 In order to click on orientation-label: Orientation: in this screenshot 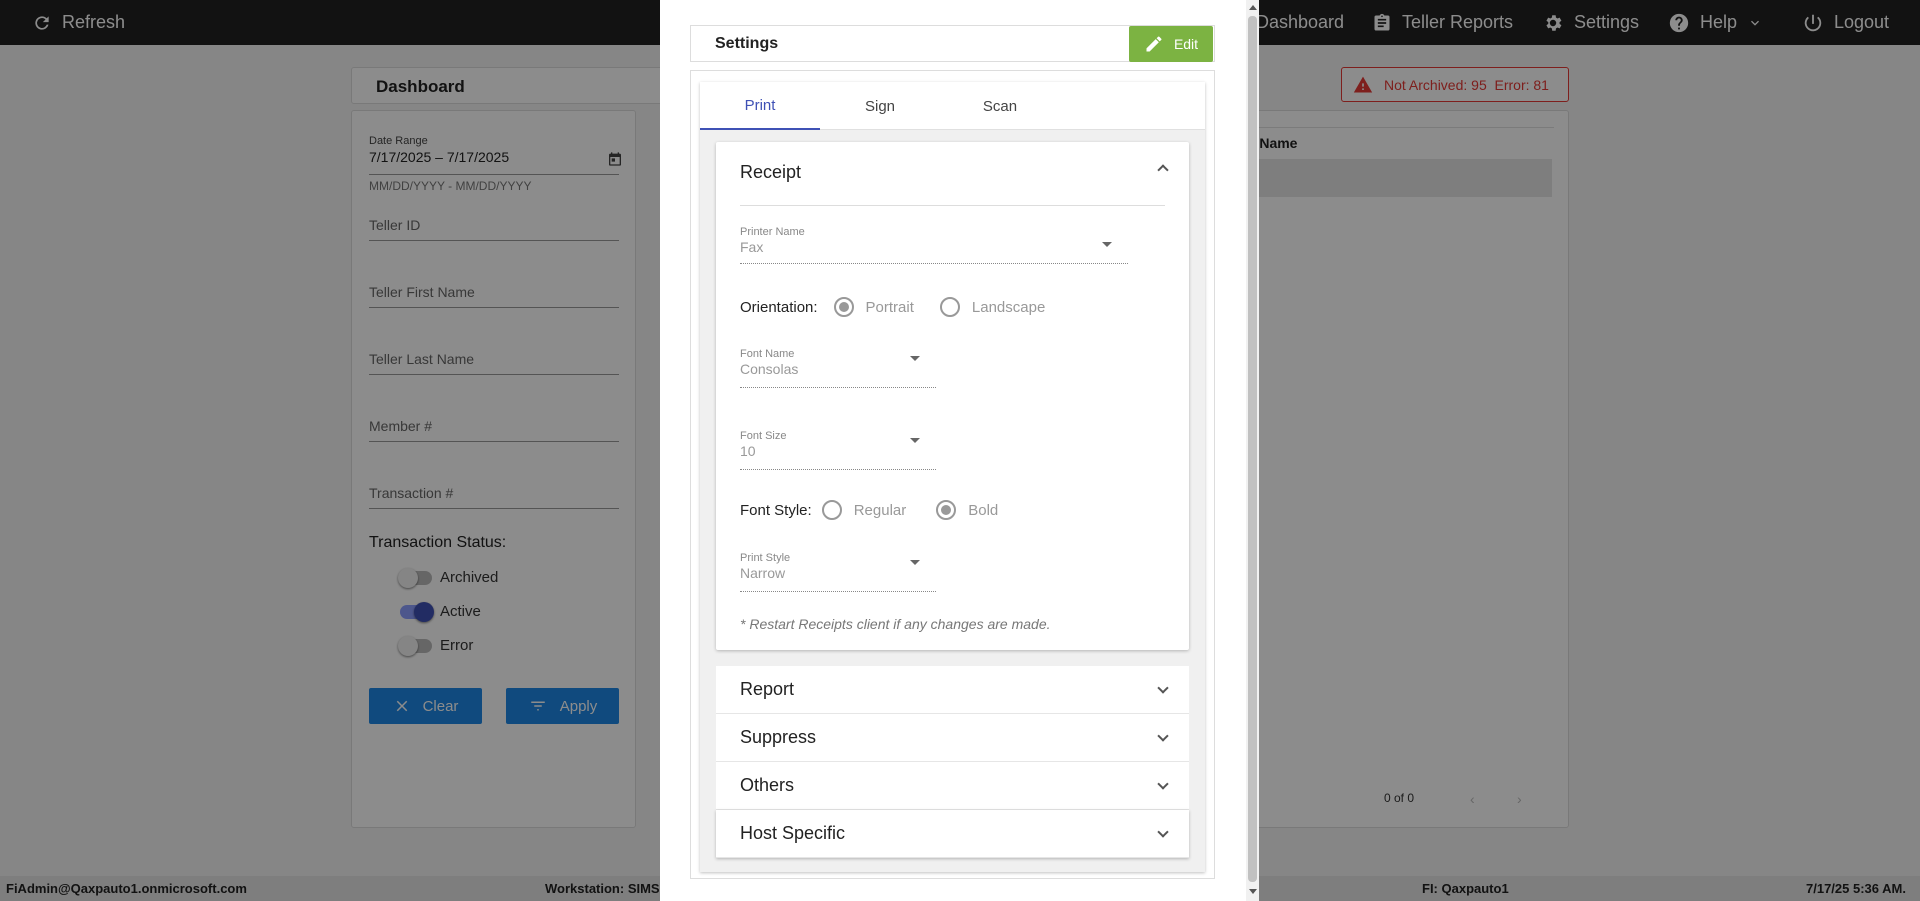, I will do `click(779, 307)`.